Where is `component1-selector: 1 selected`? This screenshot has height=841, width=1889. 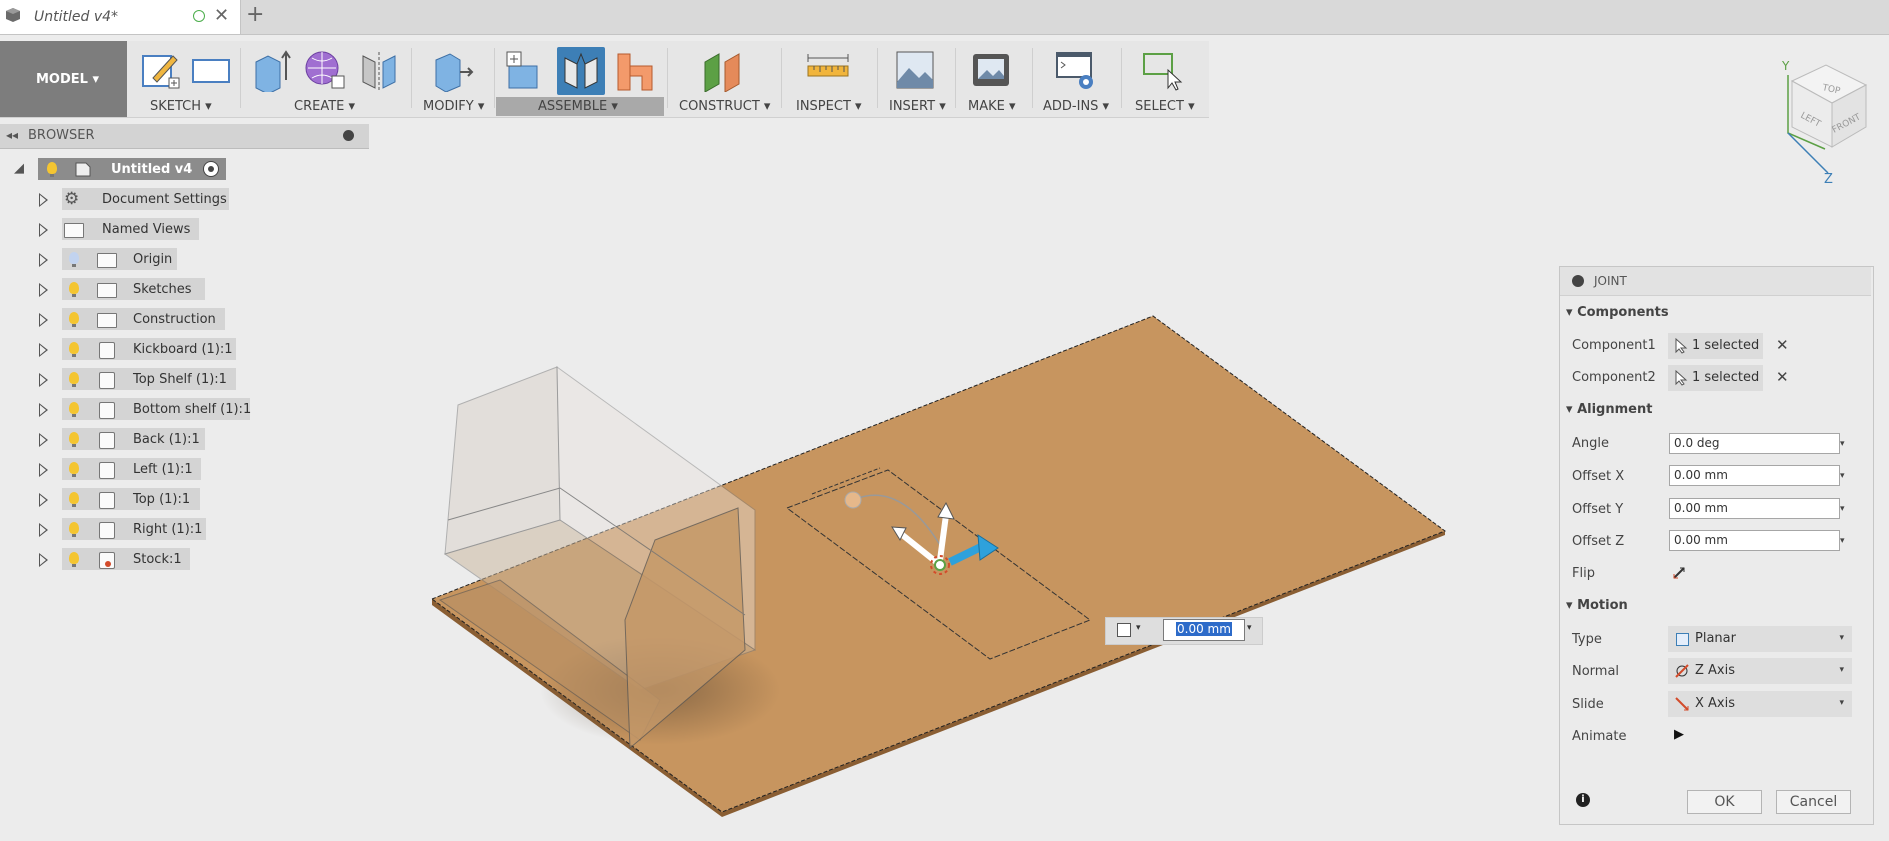 component1-selector: 1 selected is located at coordinates (1715, 346).